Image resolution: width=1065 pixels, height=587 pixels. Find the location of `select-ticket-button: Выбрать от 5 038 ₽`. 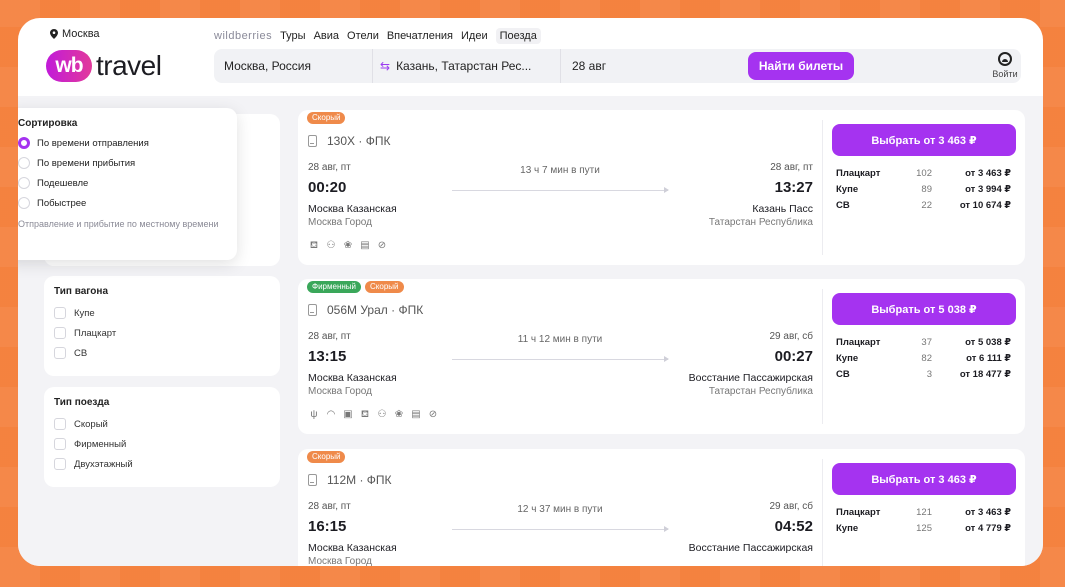

select-ticket-button: Выбрать от 5 038 ₽ is located at coordinates (924, 309).